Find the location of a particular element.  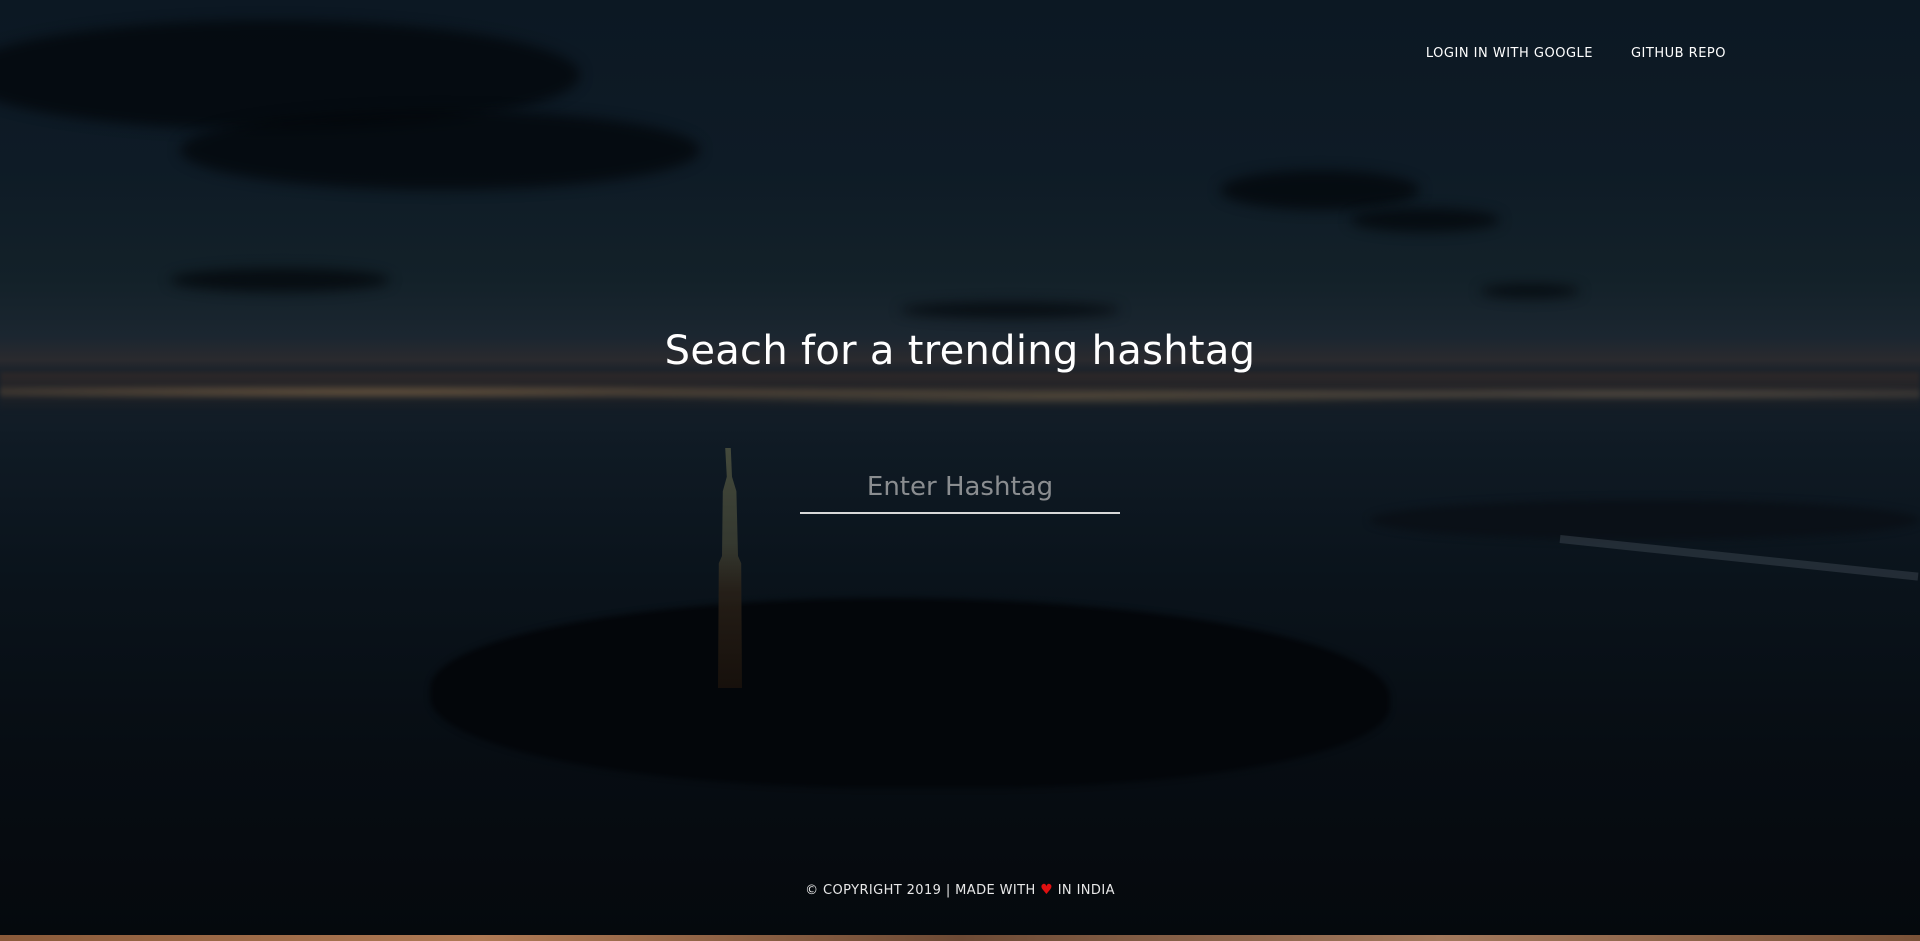

top-nav: LOGIN IN WITH GOOGLE GITHUB REPO is located at coordinates (1576, 53).